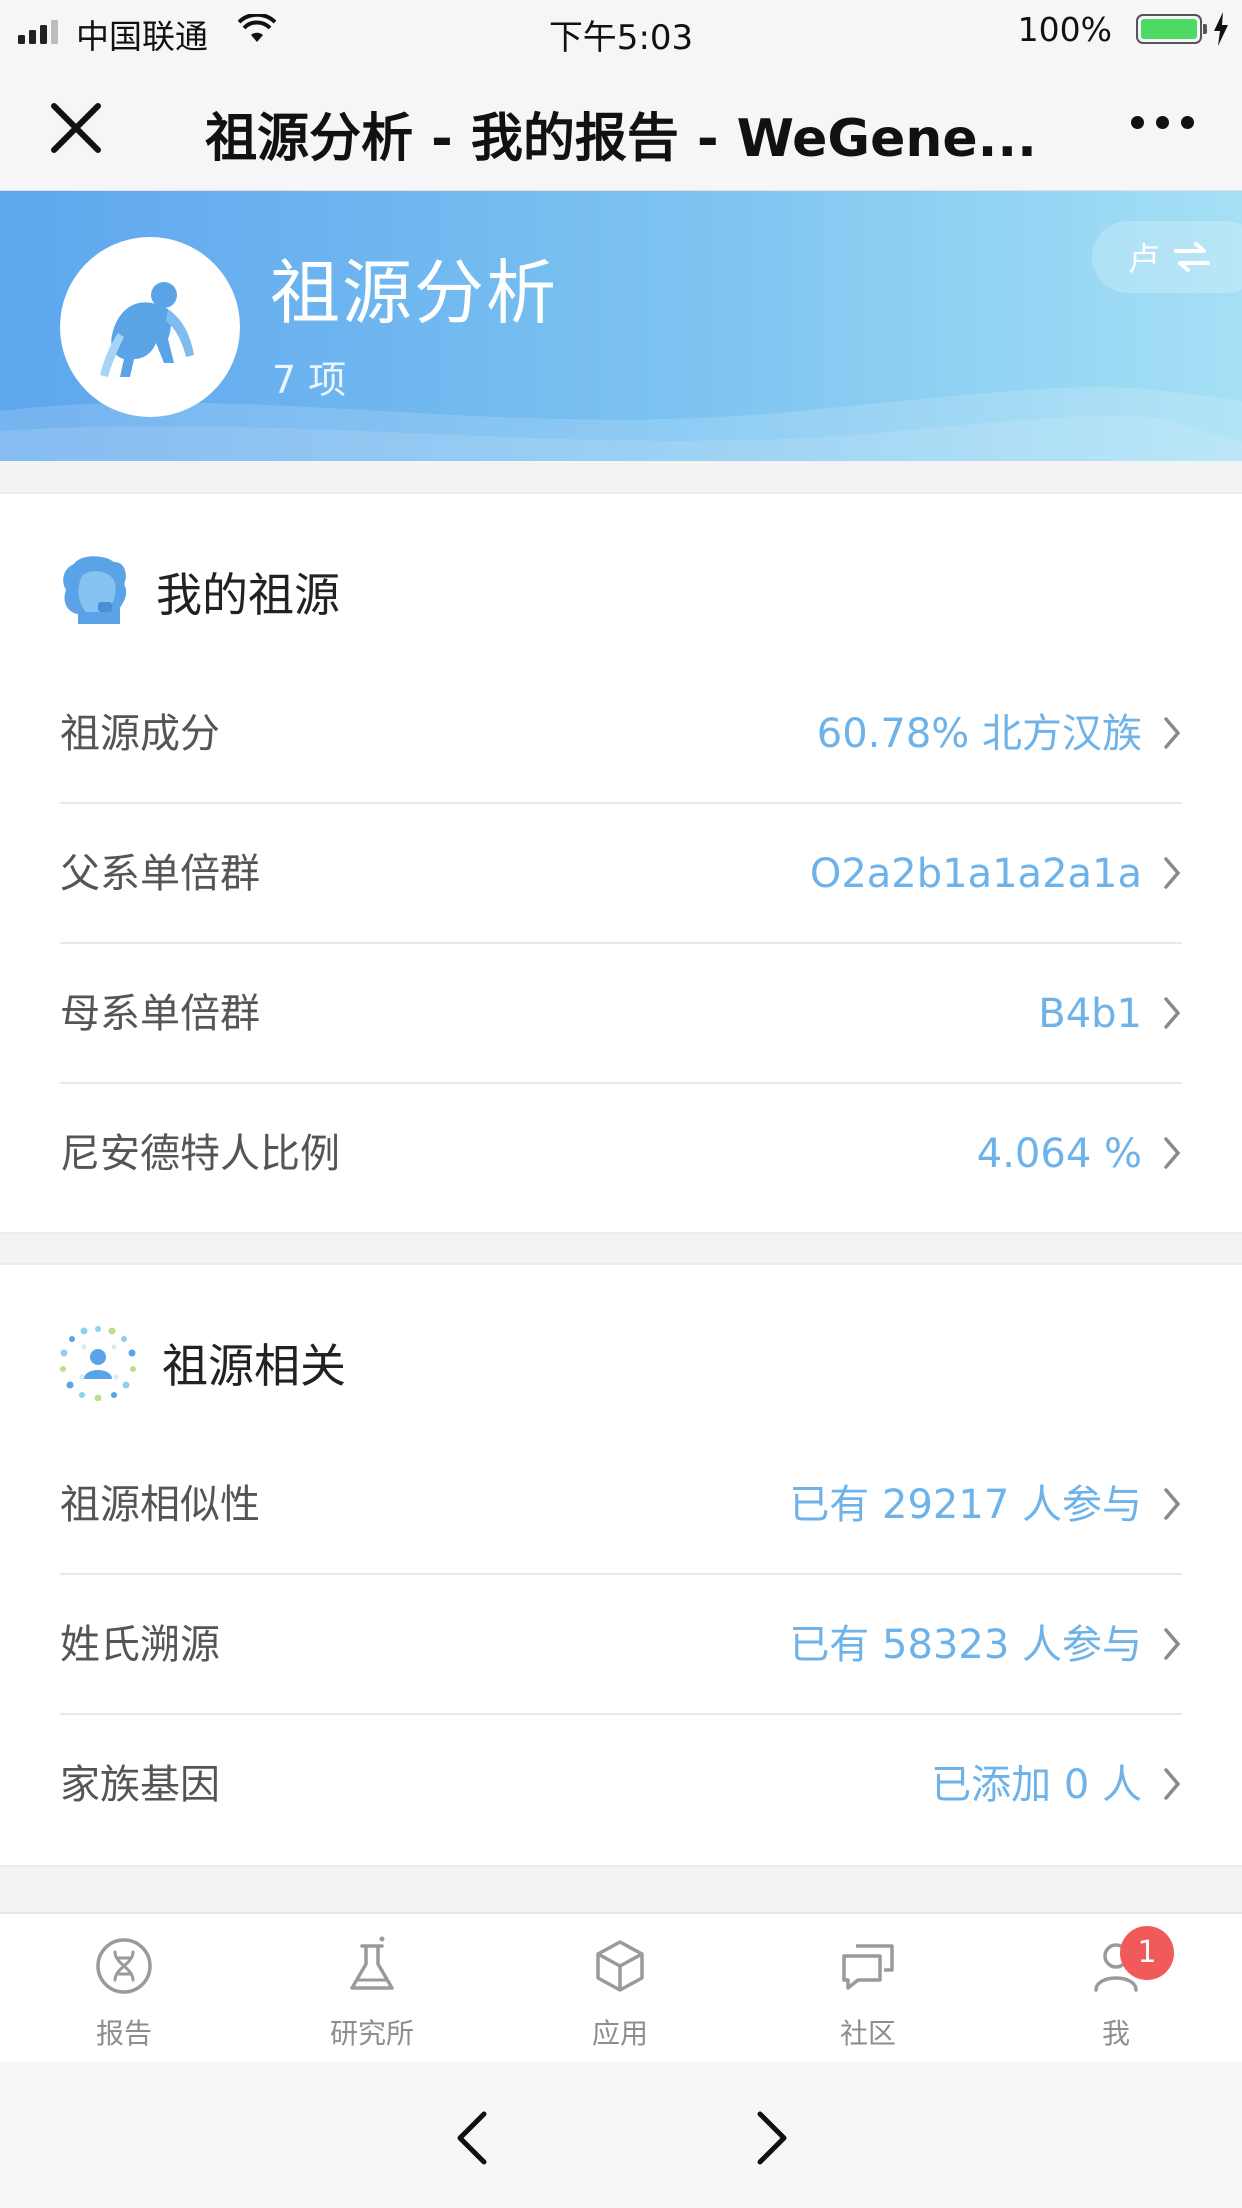 This screenshot has width=1242, height=2208. Describe the element at coordinates (965, 1645) in the screenshot. I see `row-value: 已有 58323 人参与` at that location.